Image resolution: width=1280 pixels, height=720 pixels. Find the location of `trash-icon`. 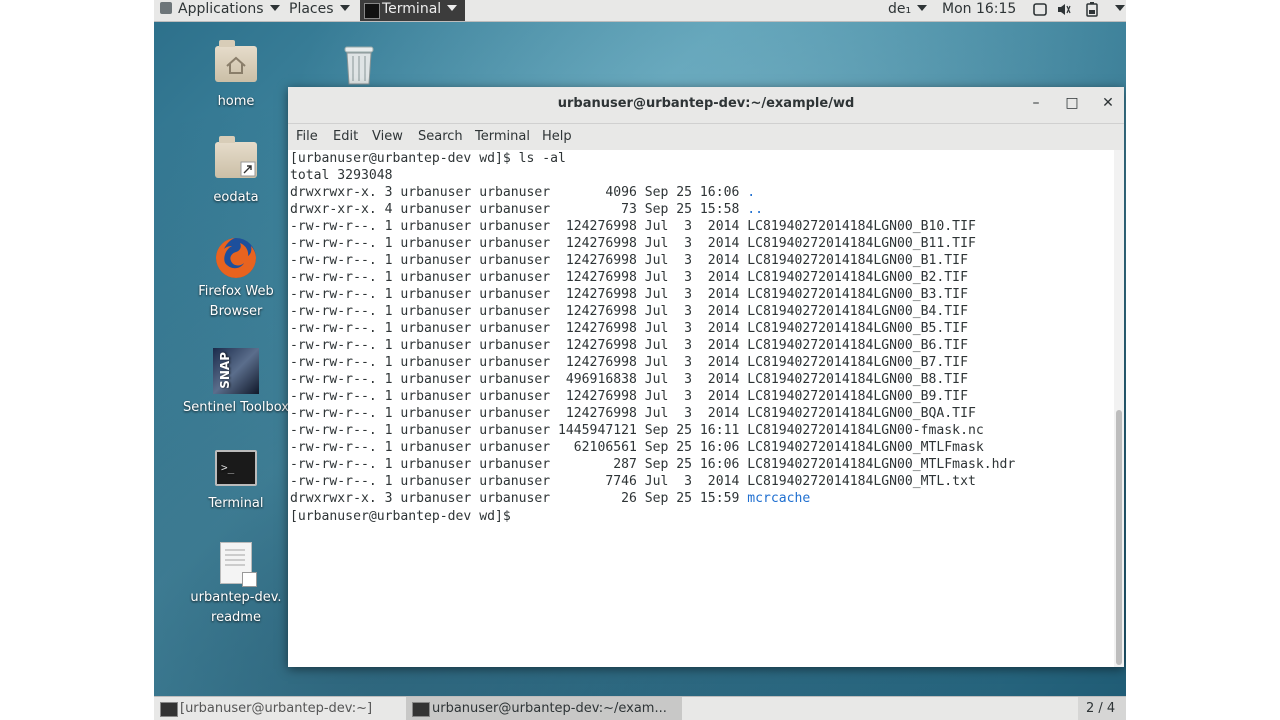

trash-icon is located at coordinates (359, 65).